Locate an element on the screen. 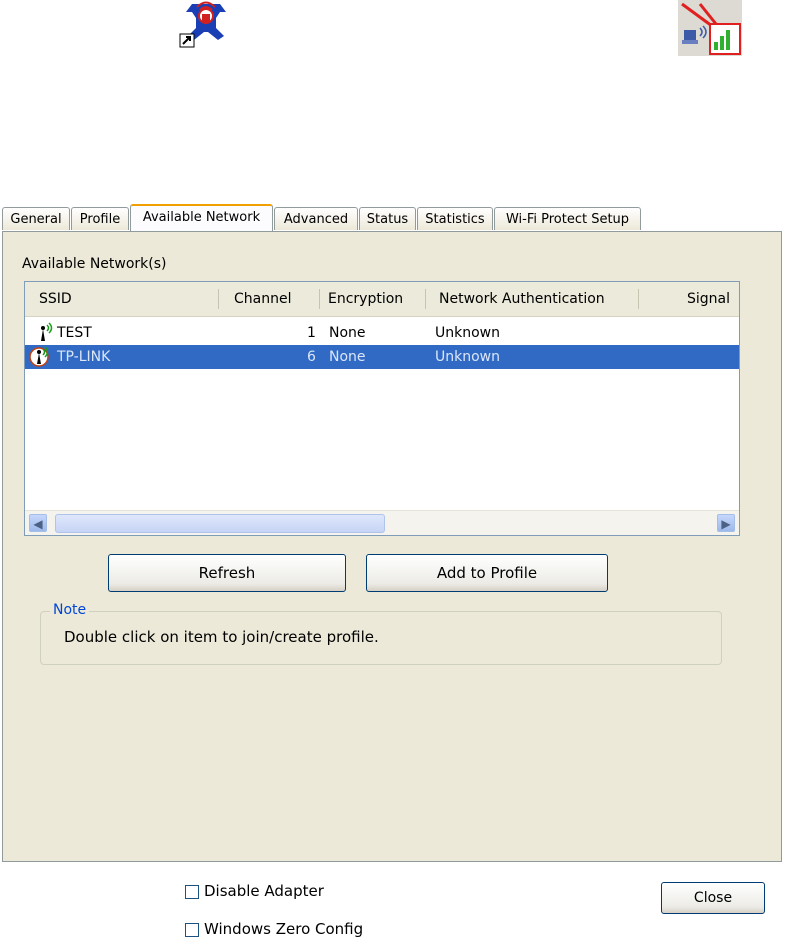 The image size is (788, 951). column-signal: Signal is located at coordinates (708, 299).